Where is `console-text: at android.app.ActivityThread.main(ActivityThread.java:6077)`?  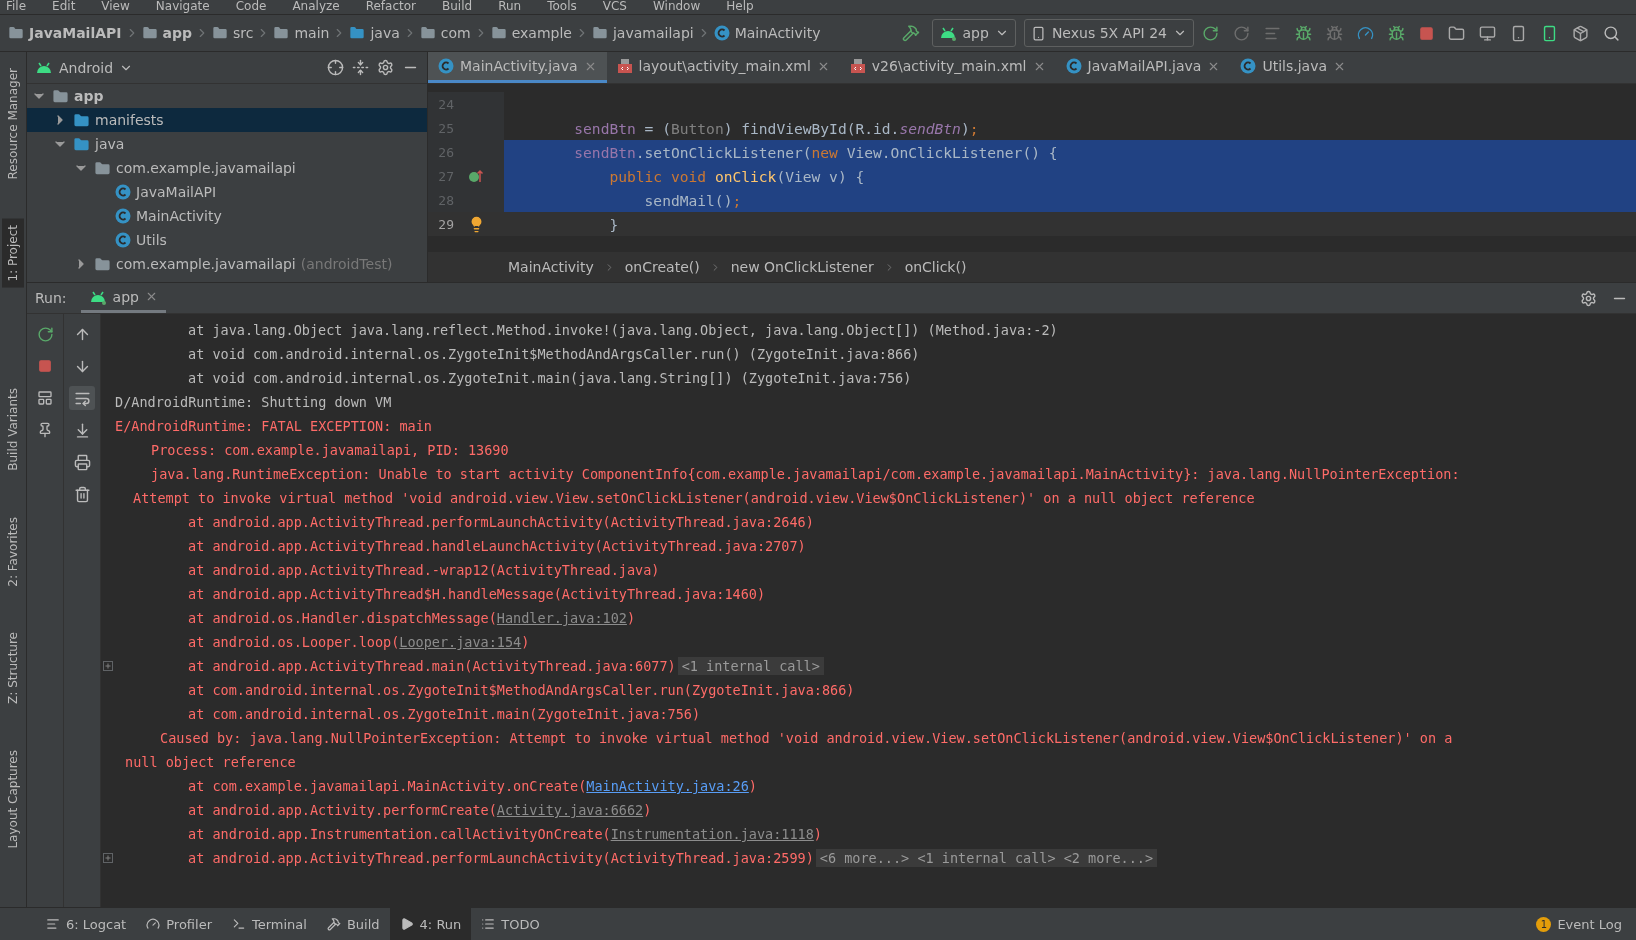 console-text: at android.app.ActivityThread.main(ActivityThread.java:6077) is located at coordinates (432, 666).